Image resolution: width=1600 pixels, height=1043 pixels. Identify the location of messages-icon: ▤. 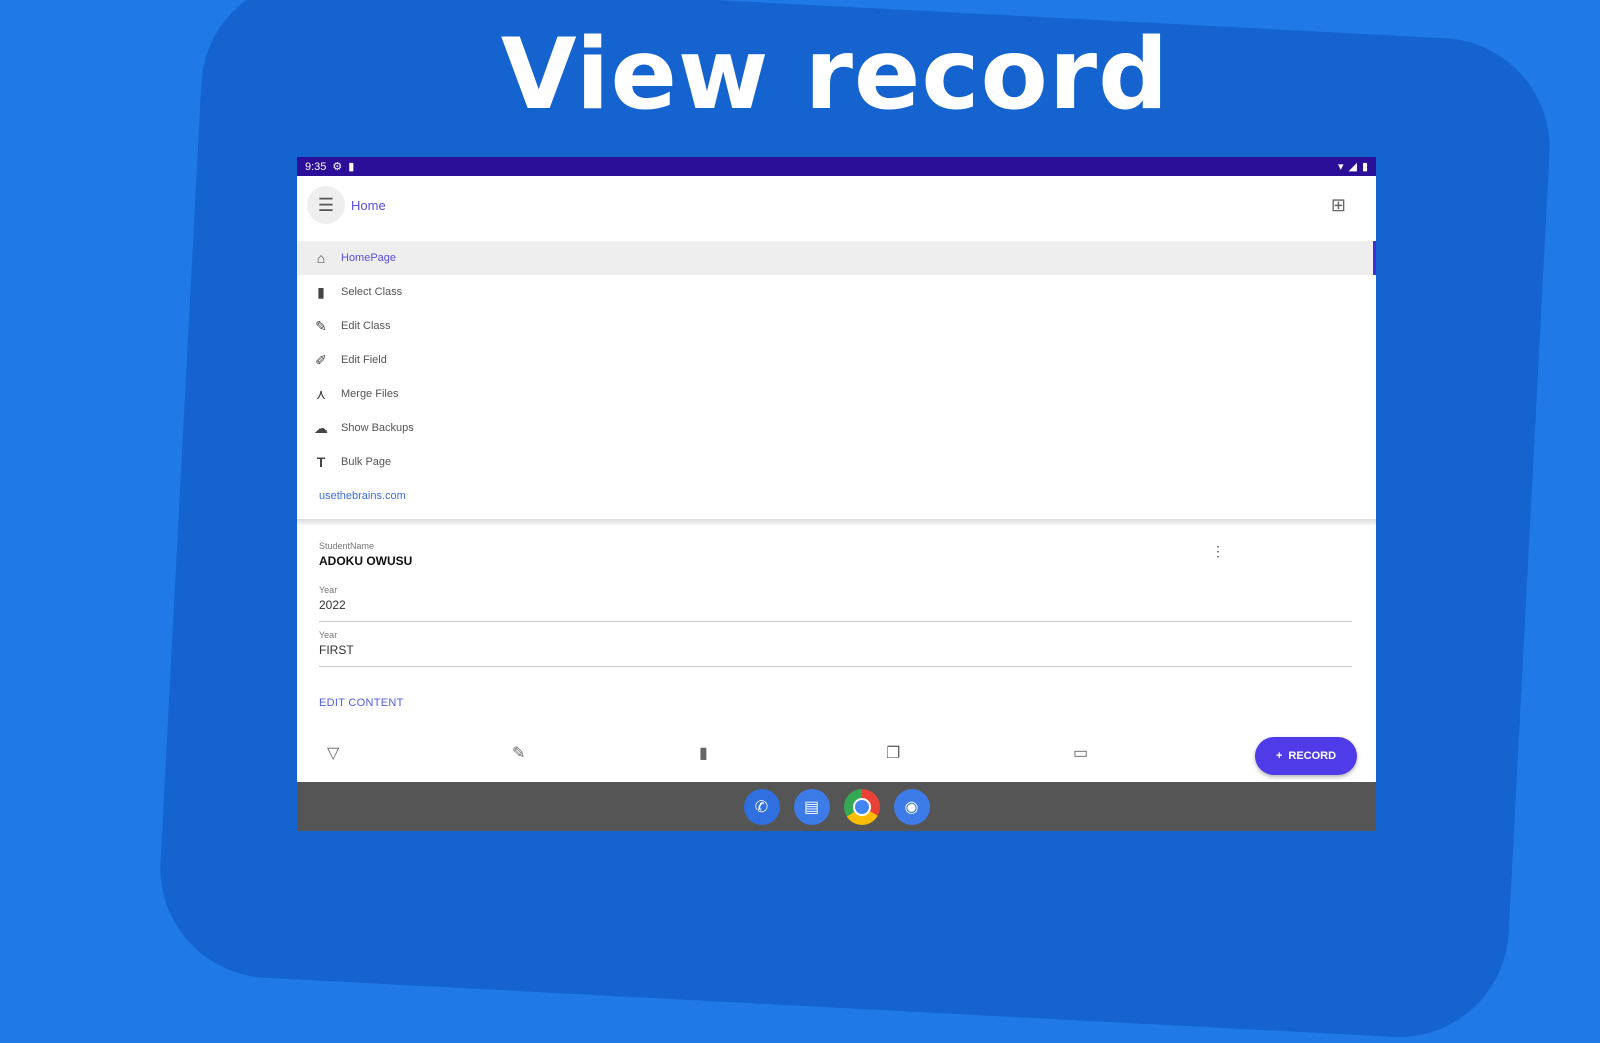
(811, 806).